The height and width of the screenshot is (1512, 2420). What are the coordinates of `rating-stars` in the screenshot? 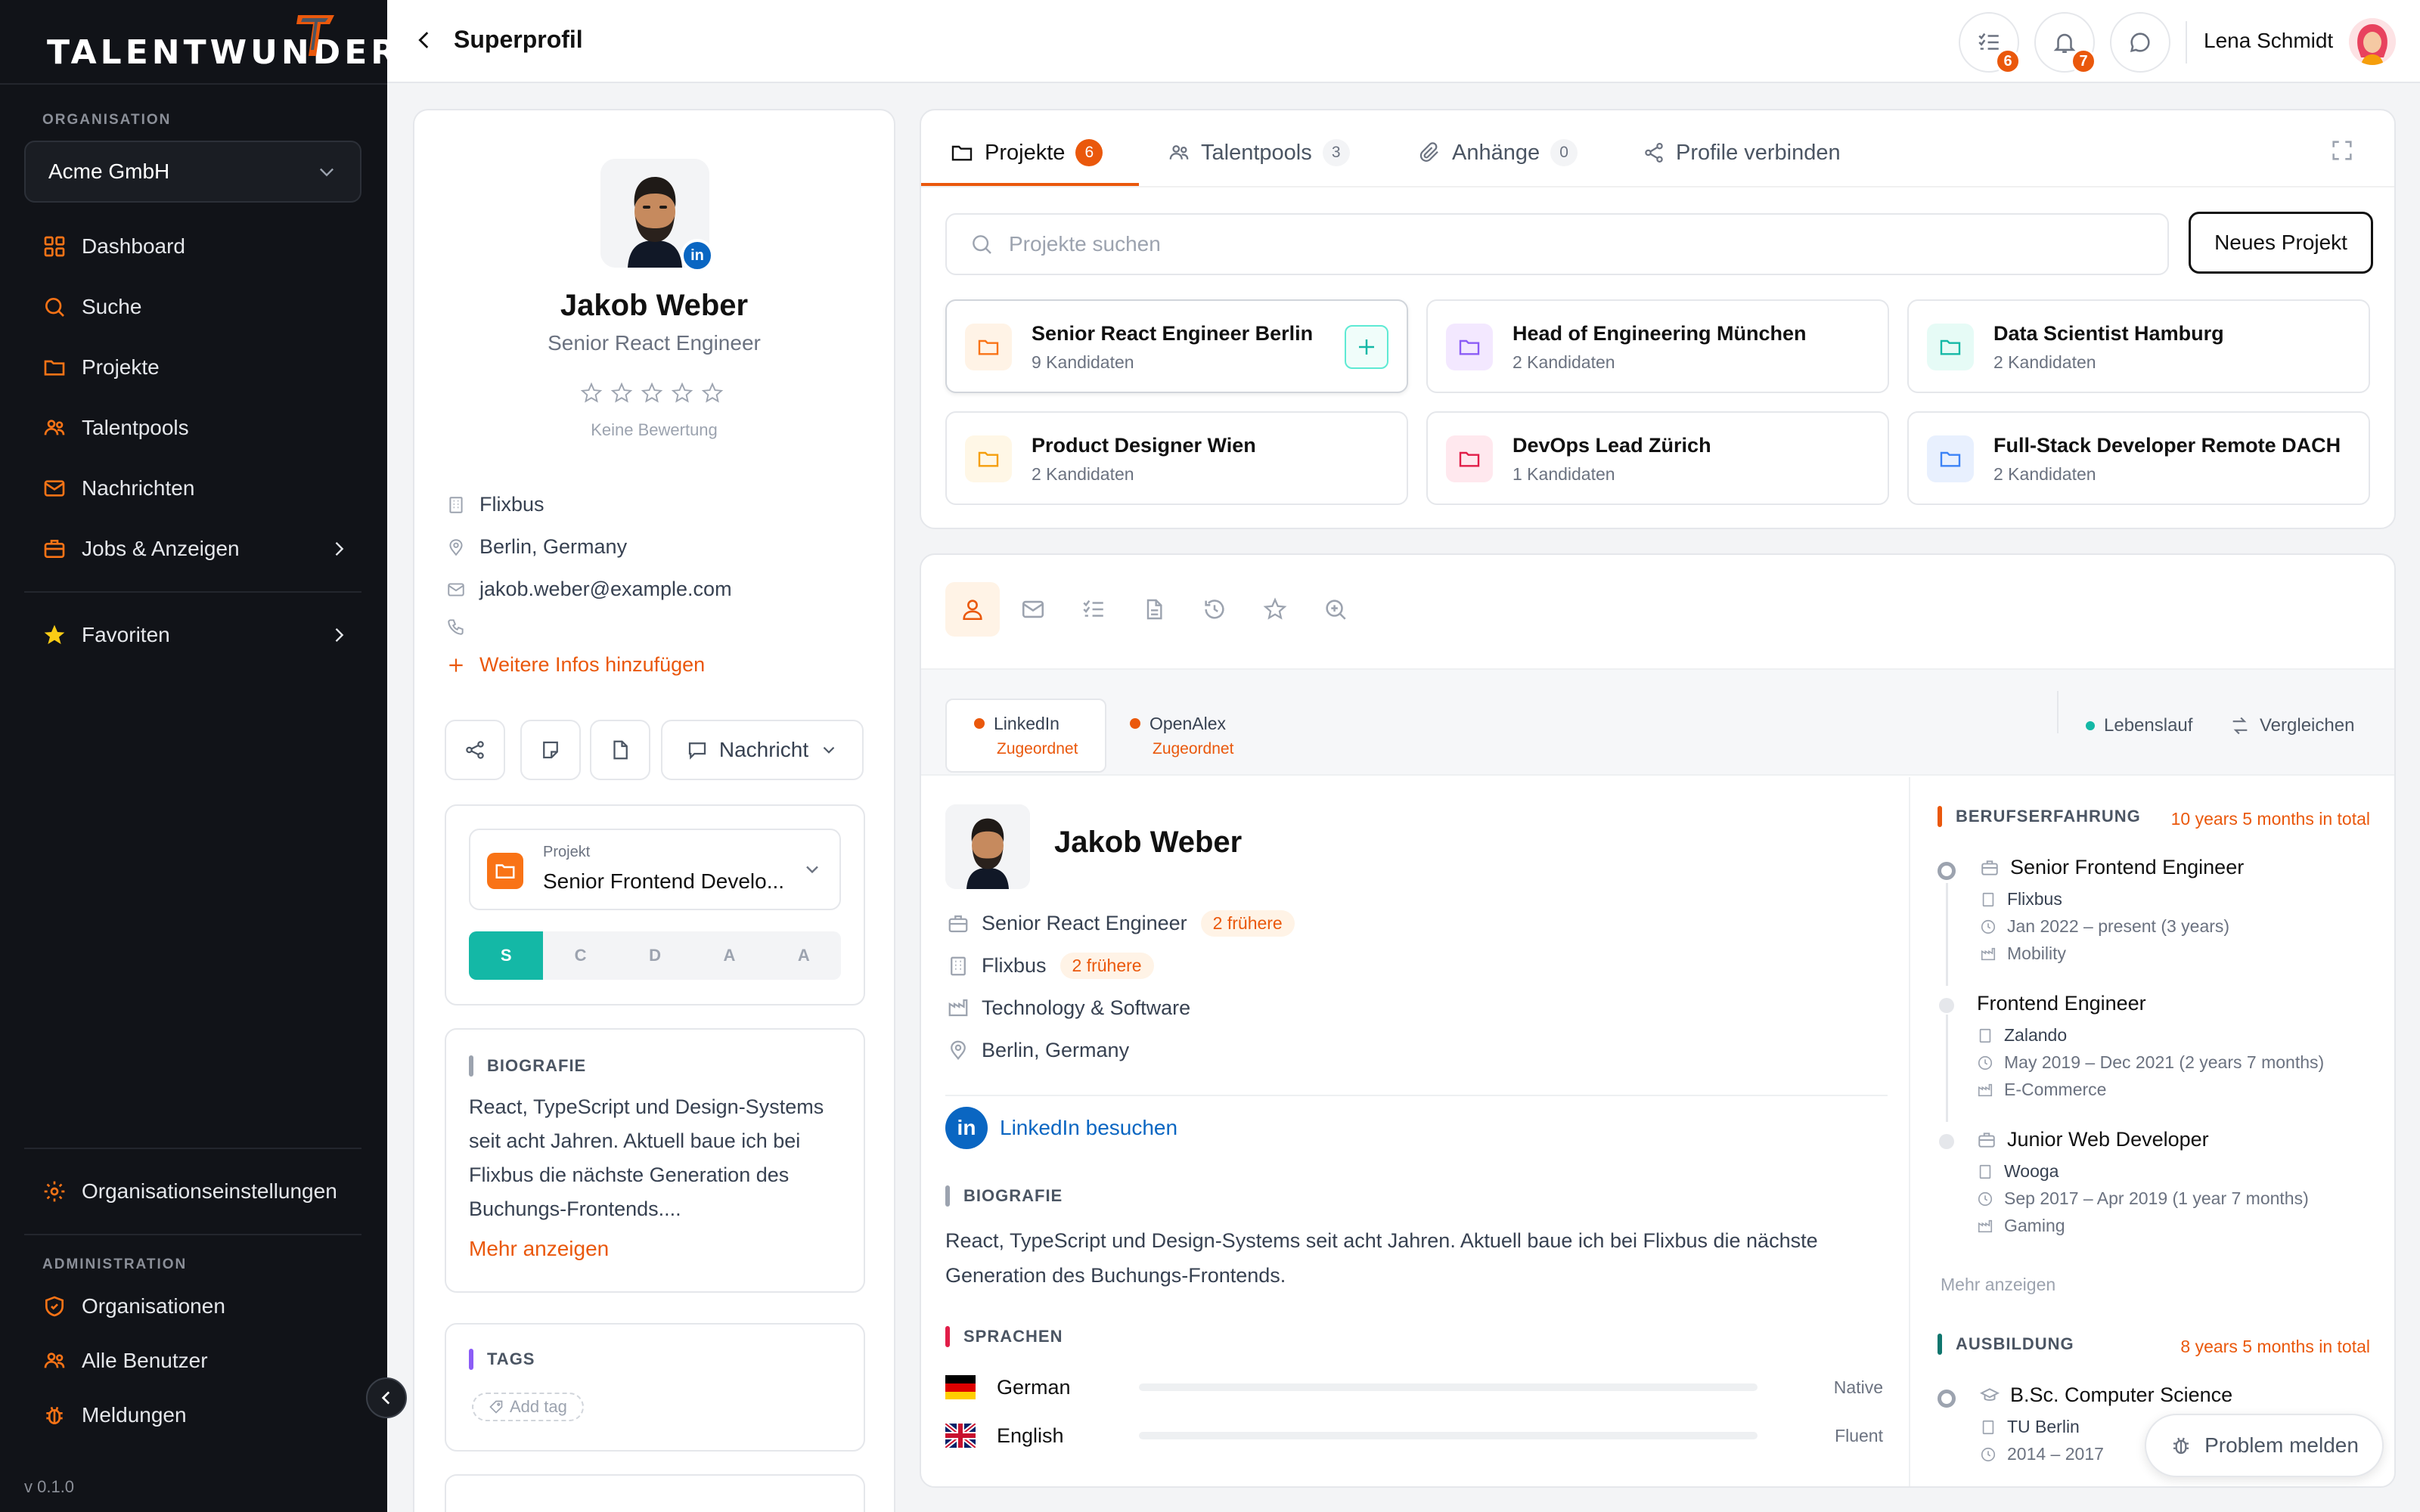 It's located at (651, 393).